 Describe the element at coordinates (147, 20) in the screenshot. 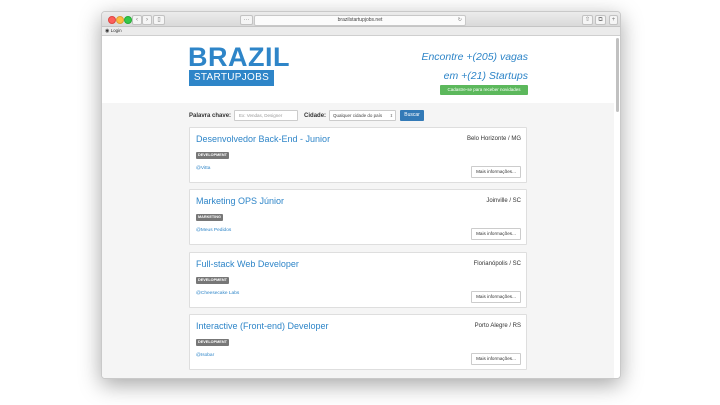

I see `forward-arrow-icon: ›` at that location.